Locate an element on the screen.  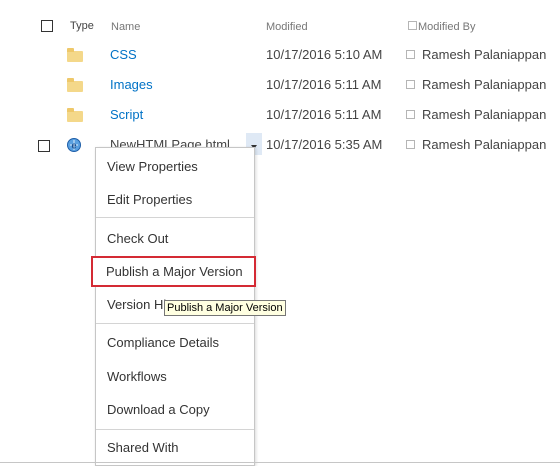
select-all-checkbox is located at coordinates (47, 26).